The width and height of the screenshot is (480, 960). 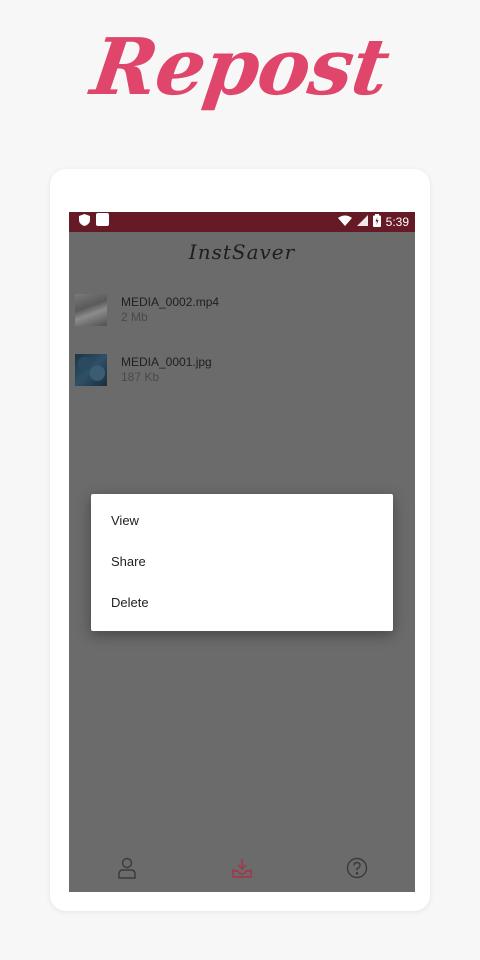 I want to click on nav-downloads-button, so click(x=242, y=870).